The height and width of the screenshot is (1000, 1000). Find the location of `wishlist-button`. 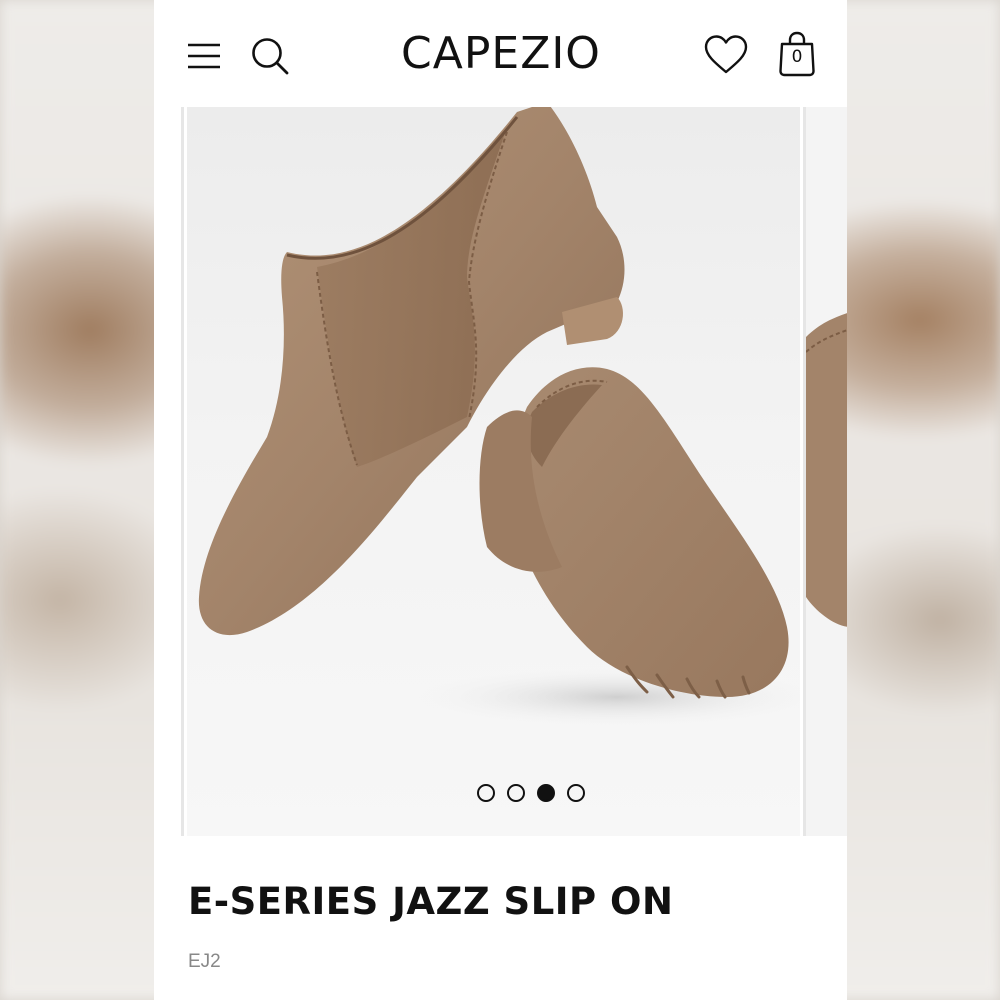

wishlist-button is located at coordinates (726, 55).